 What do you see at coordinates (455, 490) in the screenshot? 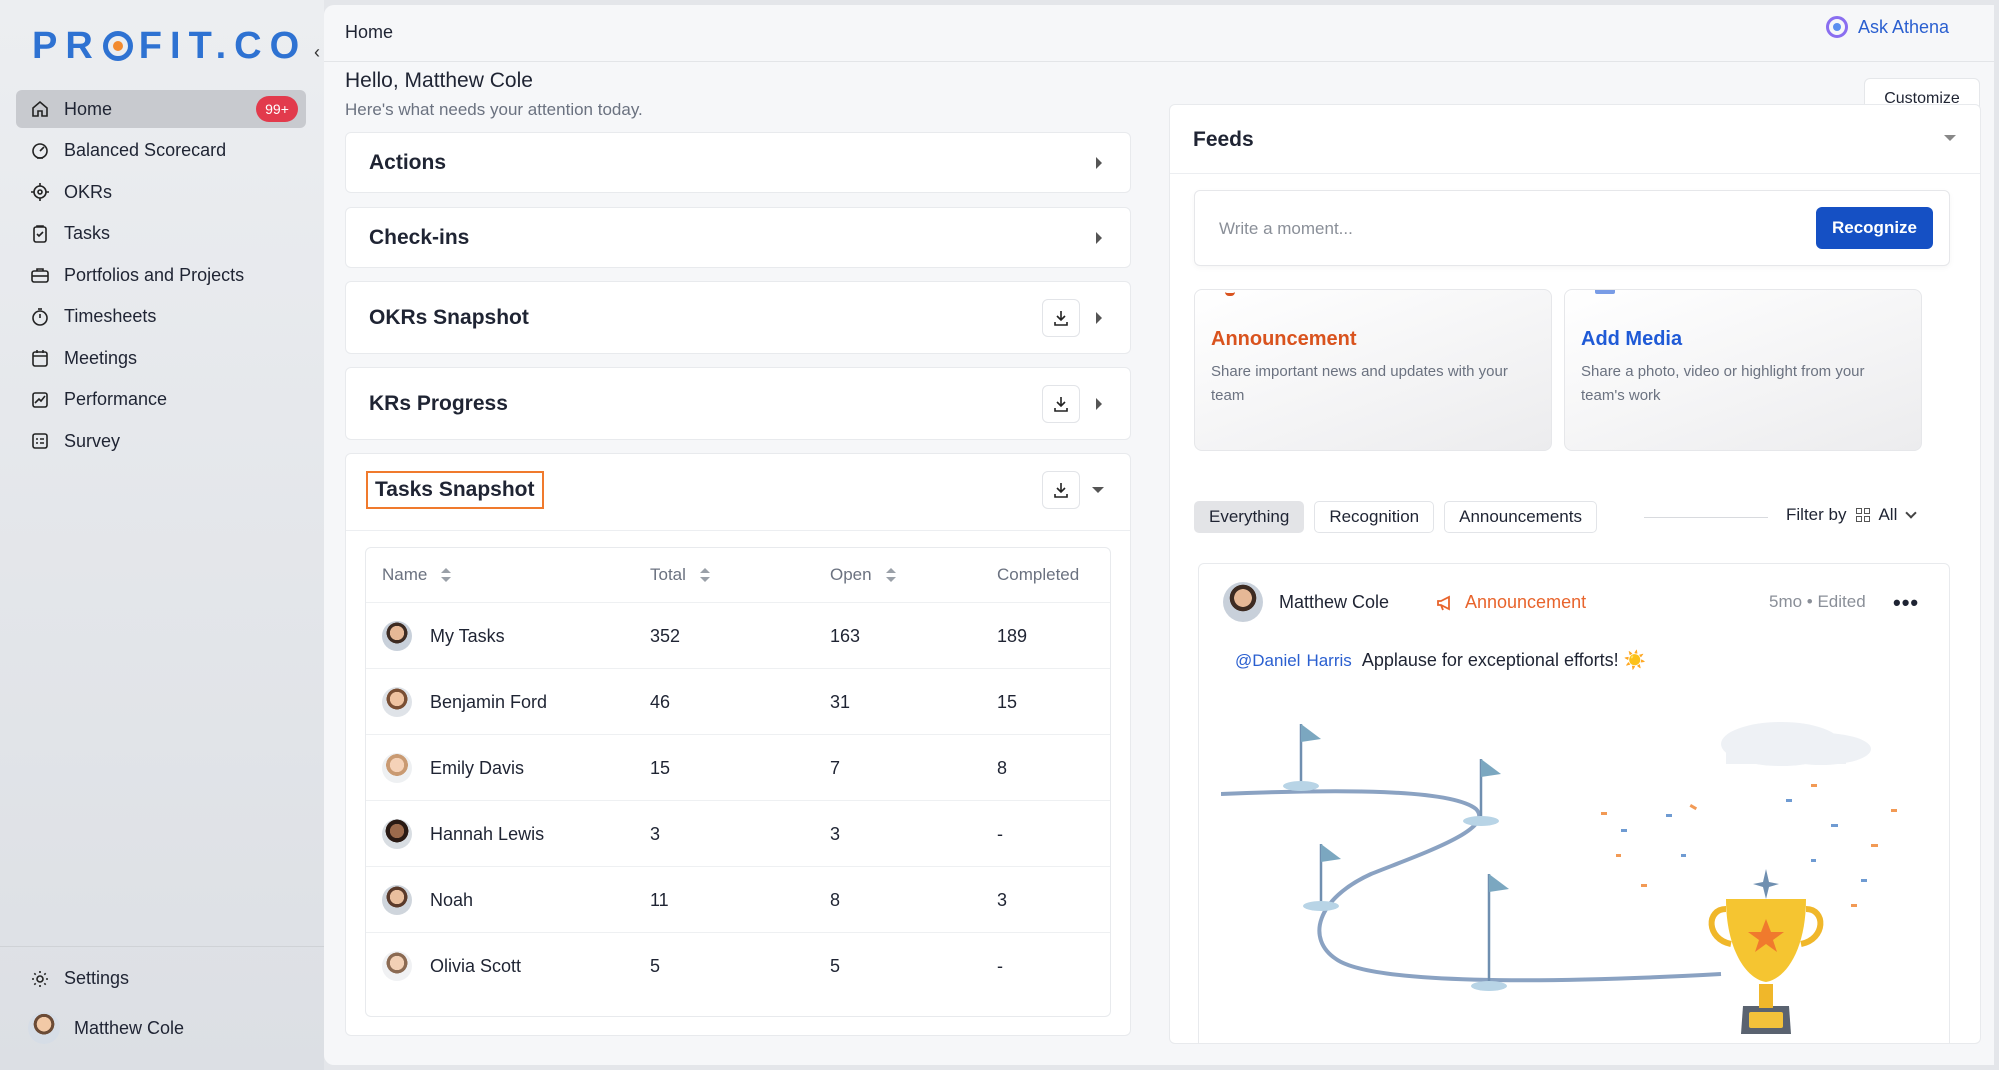
I see `tasks-snapshot-title: Tasks Snapshot` at bounding box center [455, 490].